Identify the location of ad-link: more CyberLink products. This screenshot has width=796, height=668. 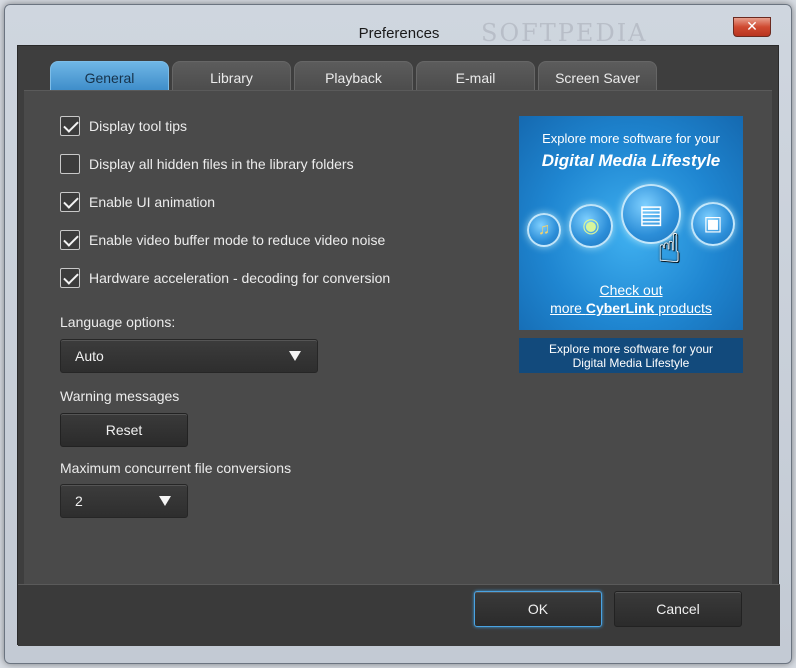
(631, 308).